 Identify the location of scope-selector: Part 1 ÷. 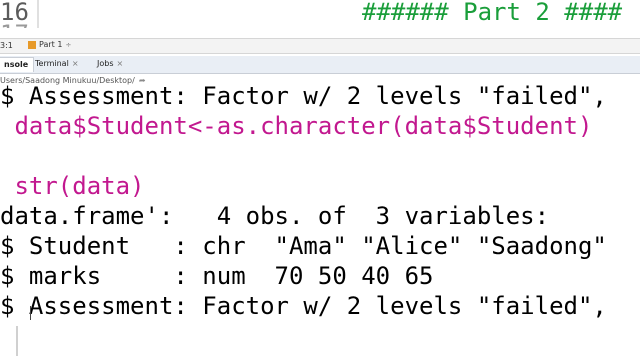
(49, 44).